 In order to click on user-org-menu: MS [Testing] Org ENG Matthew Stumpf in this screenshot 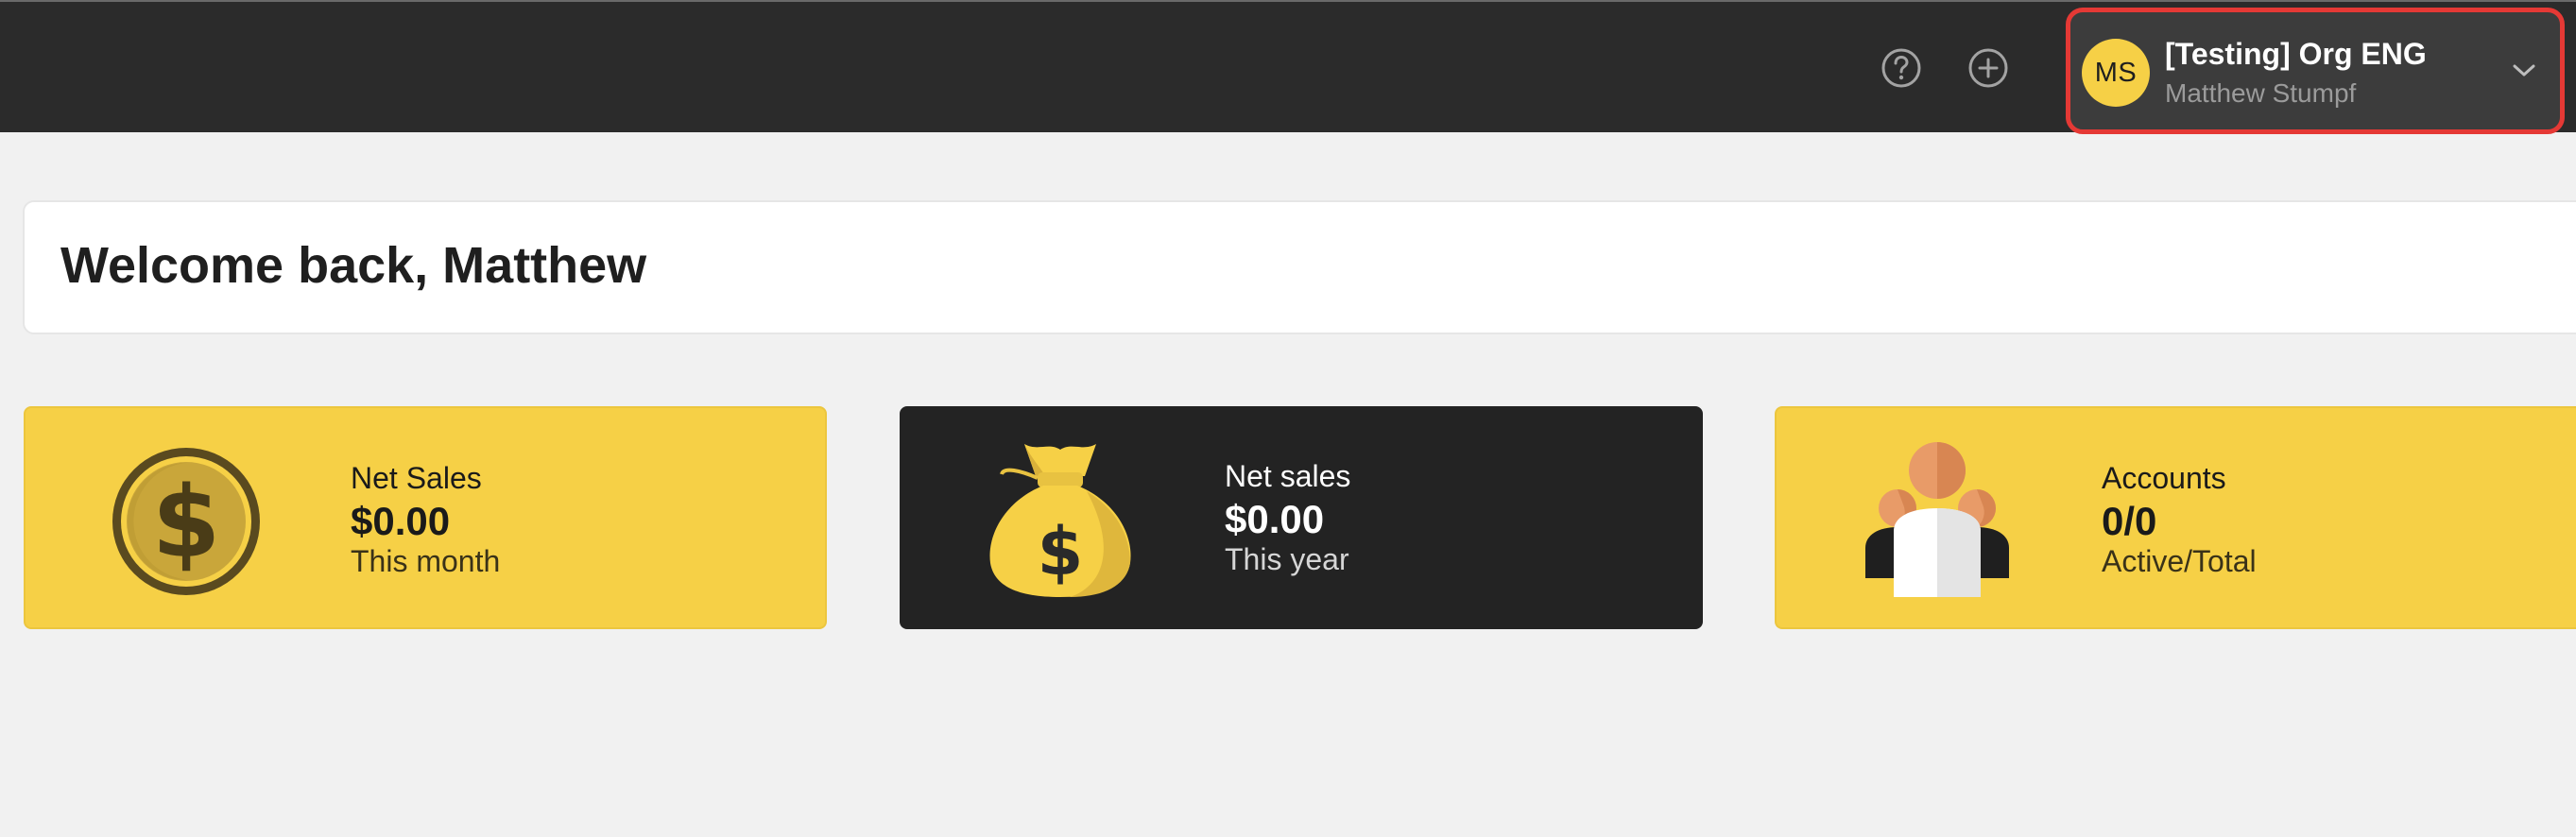, I will do `click(2315, 71)`.